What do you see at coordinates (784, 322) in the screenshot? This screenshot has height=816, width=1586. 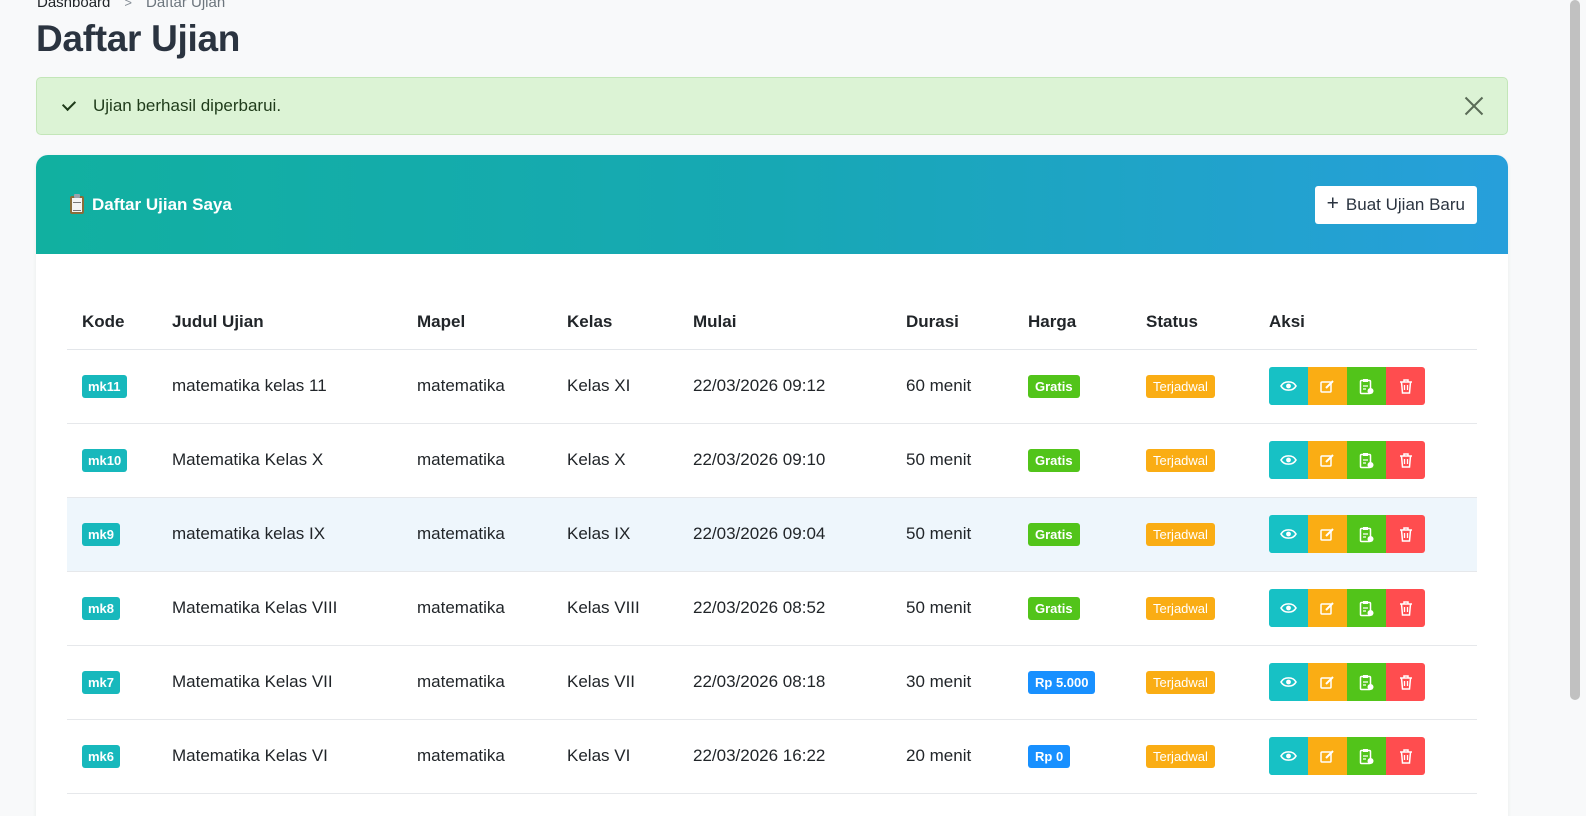 I see `column-header: Mulai` at bounding box center [784, 322].